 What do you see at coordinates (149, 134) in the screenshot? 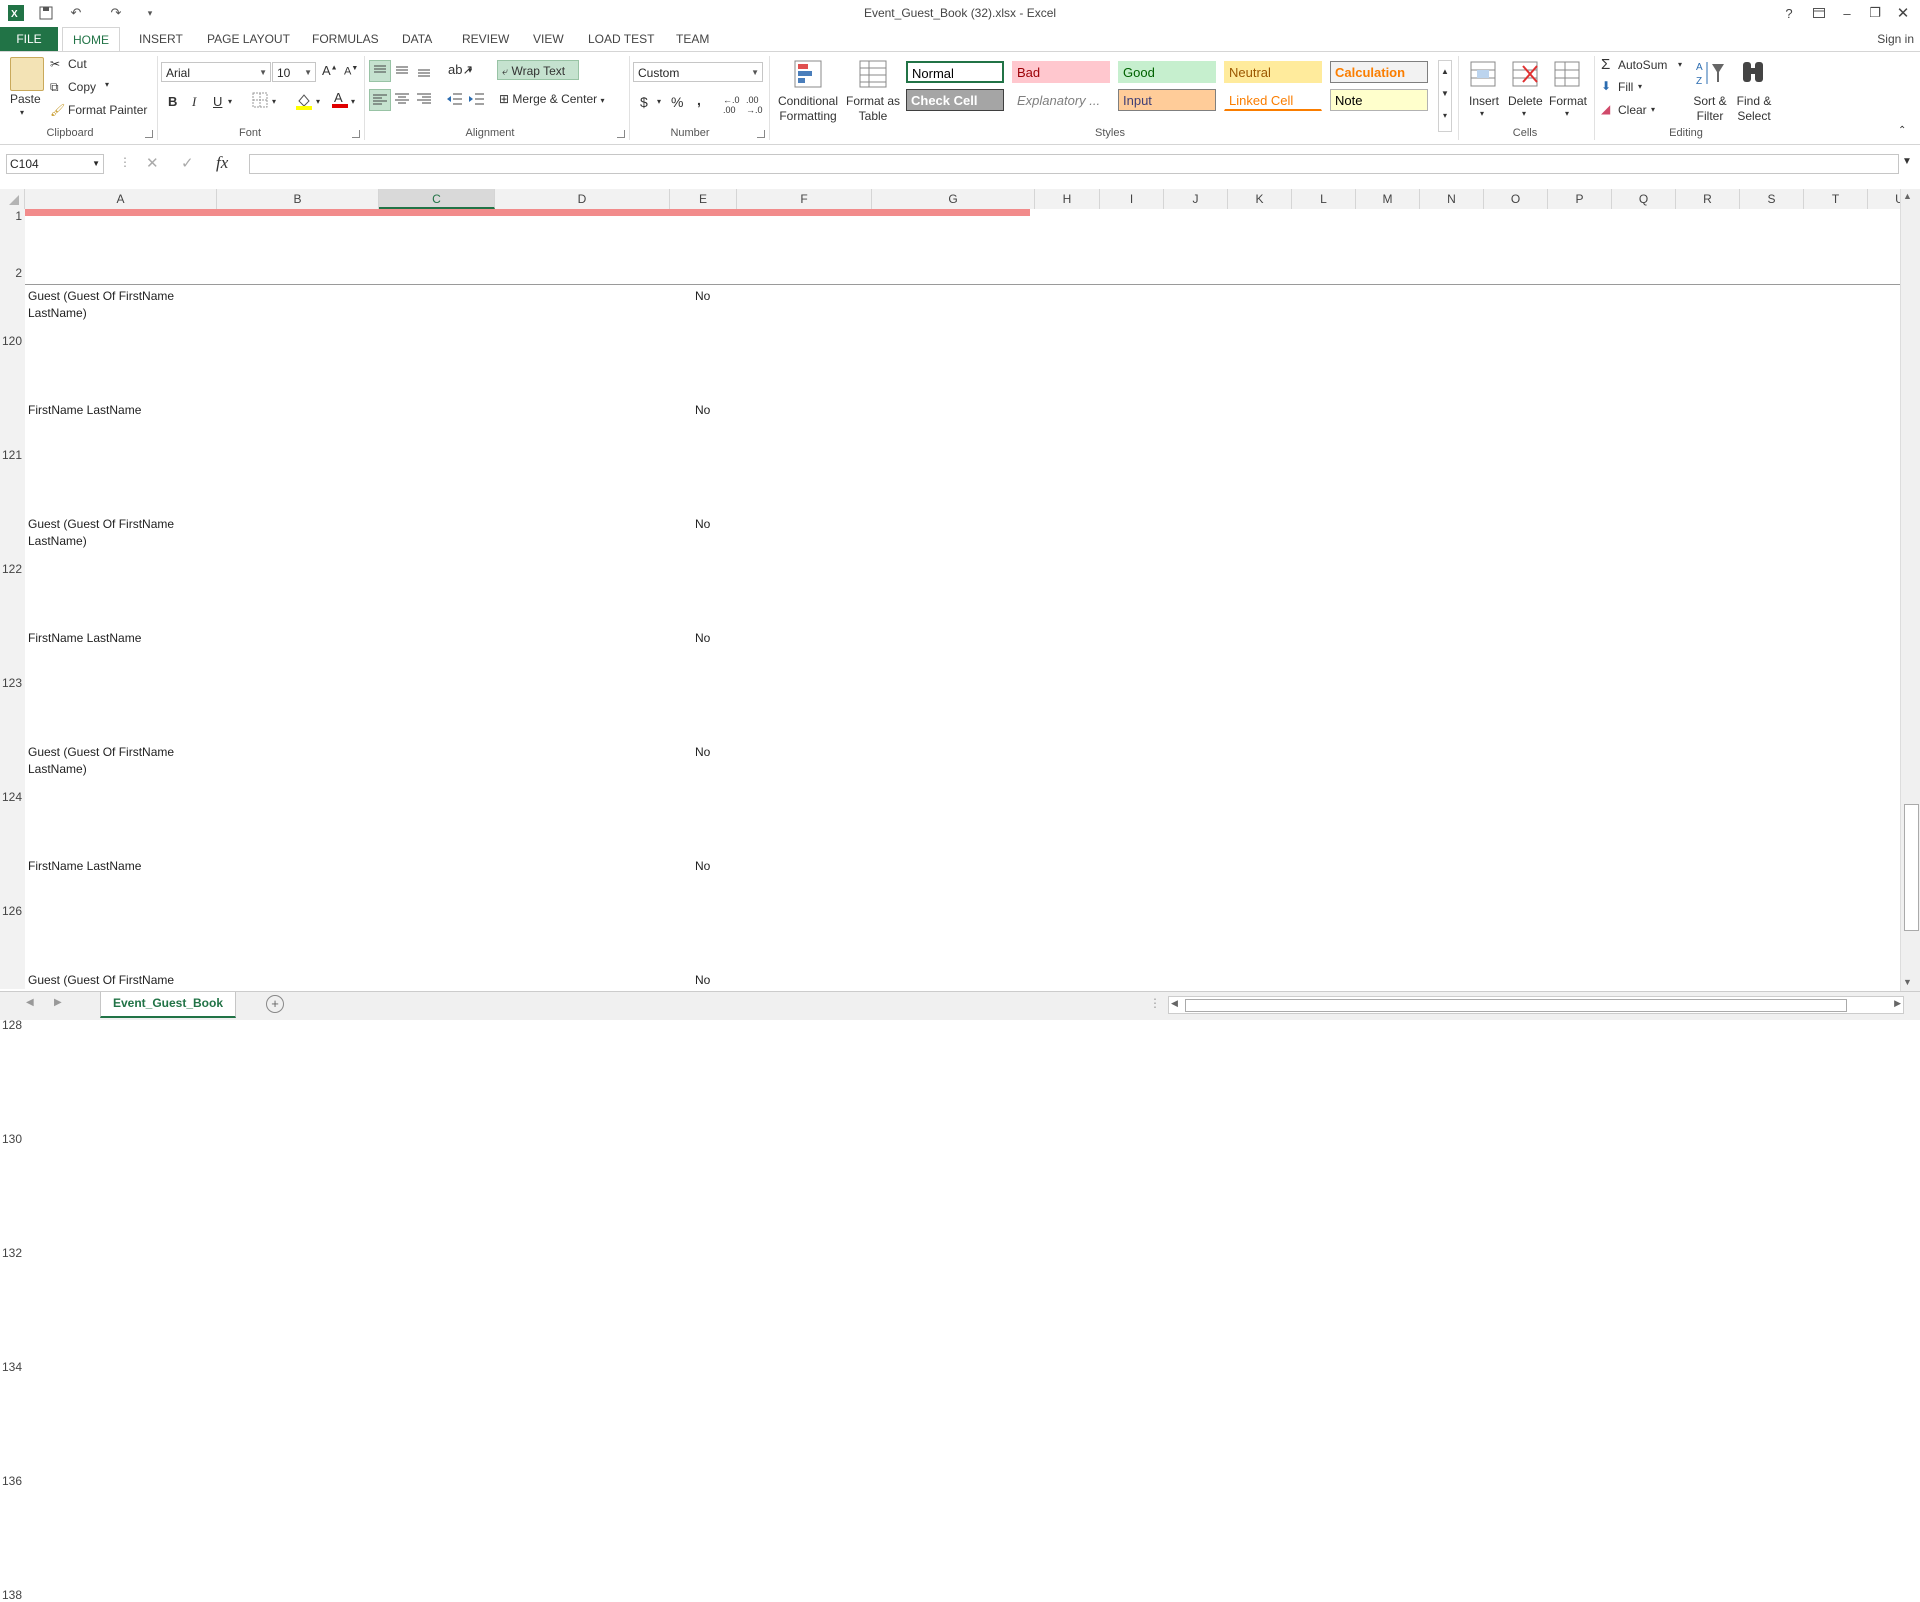
I see `clipboard-launcher-icon` at bounding box center [149, 134].